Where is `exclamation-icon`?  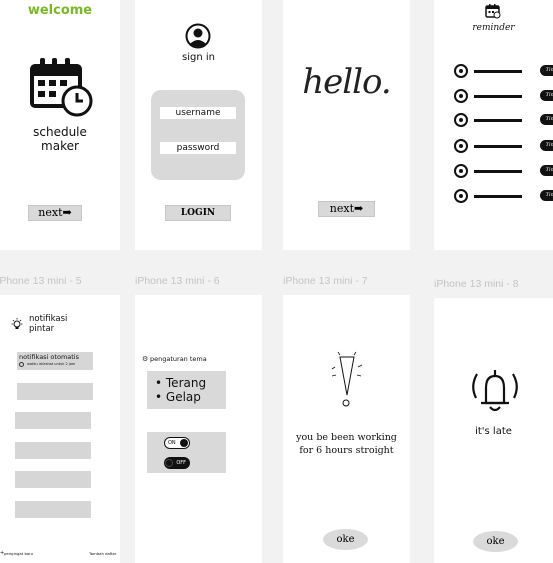
exclamation-icon is located at coordinates (347, 381).